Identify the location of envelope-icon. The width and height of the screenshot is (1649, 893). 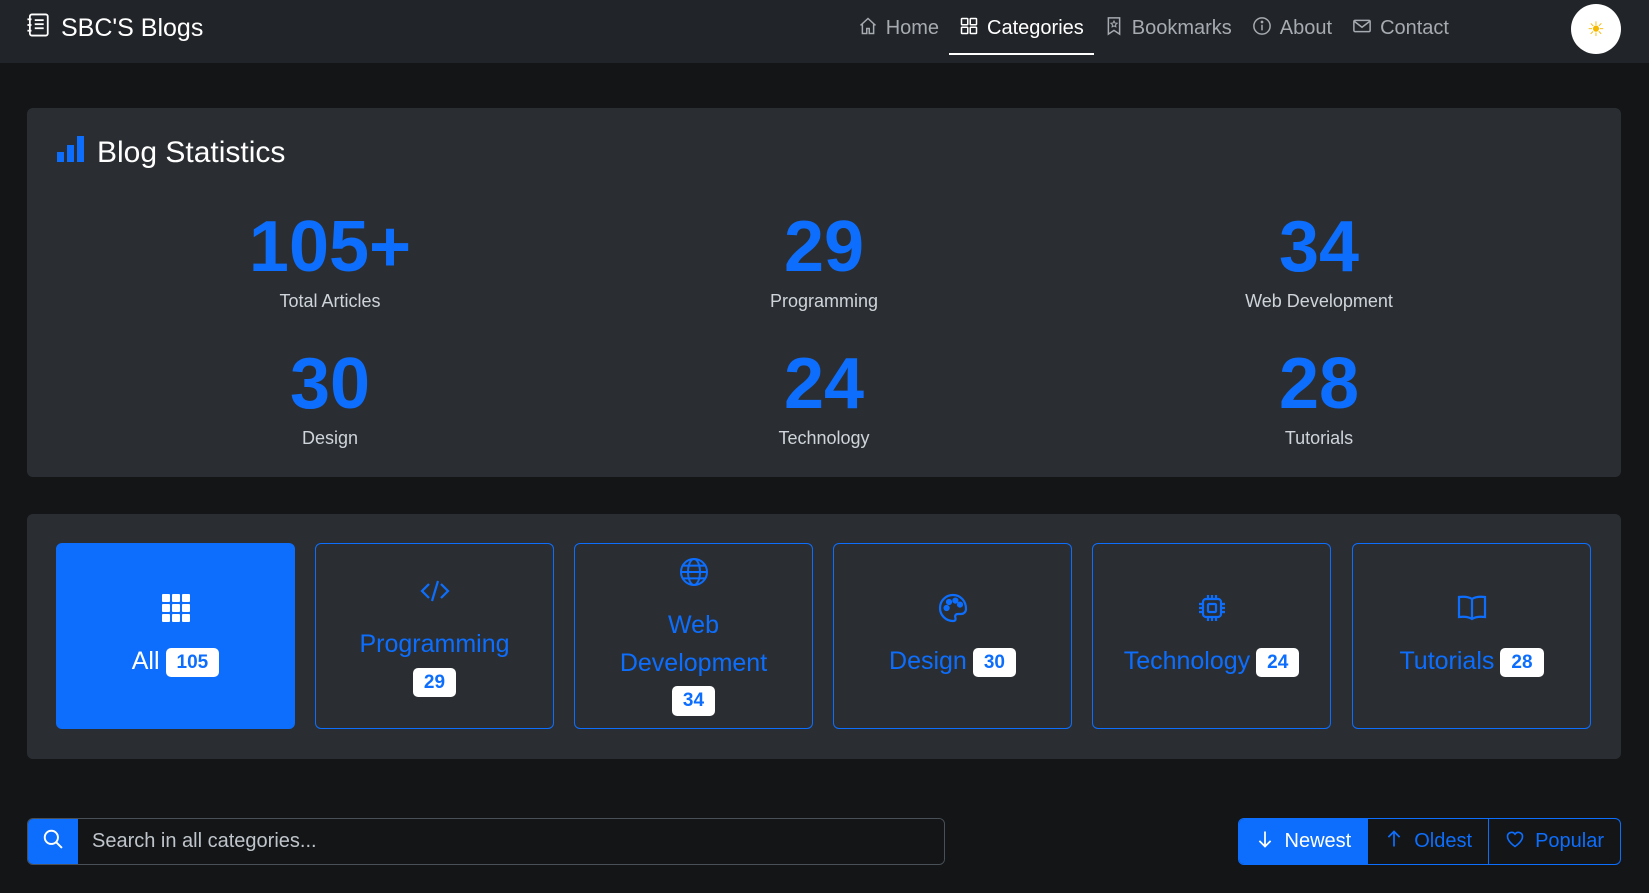
(1362, 29).